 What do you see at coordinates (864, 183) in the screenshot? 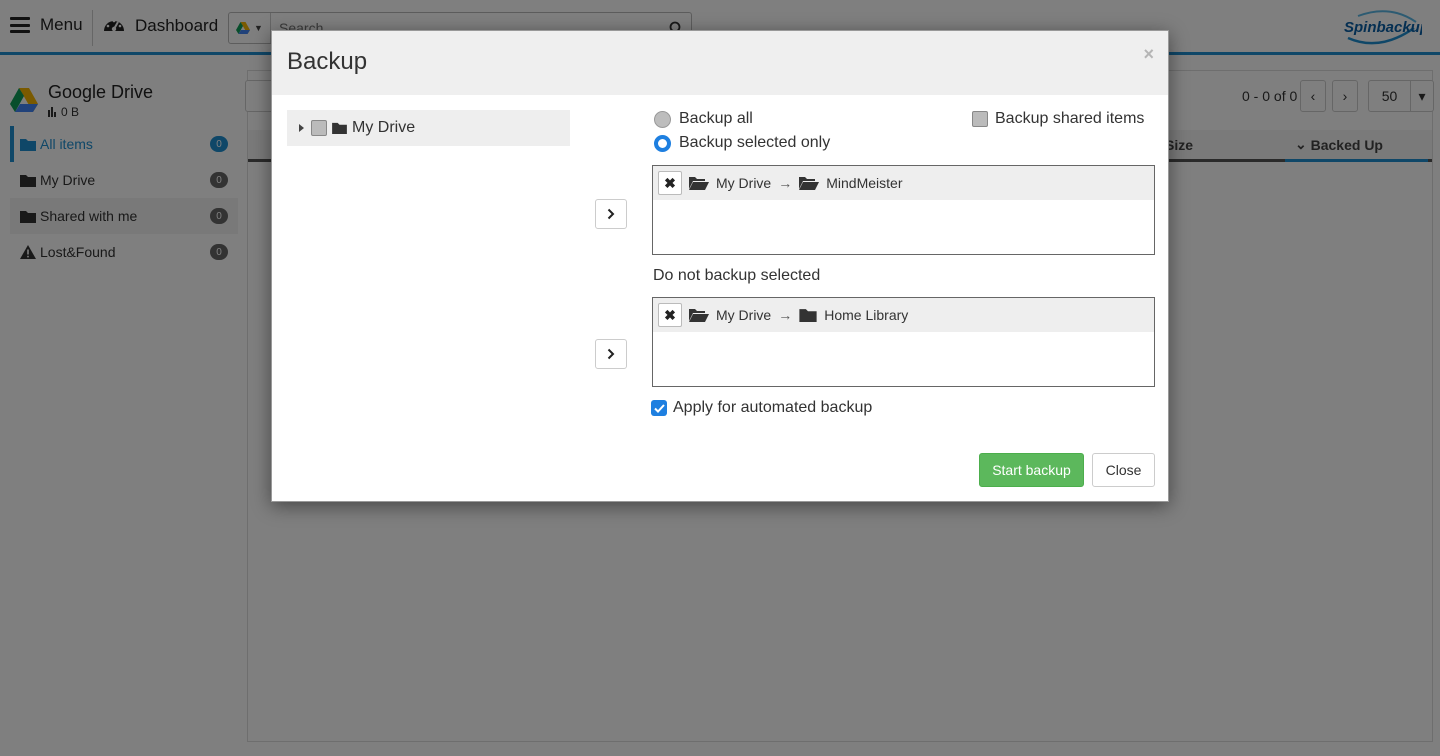
I see `path-child: MindMeister` at bounding box center [864, 183].